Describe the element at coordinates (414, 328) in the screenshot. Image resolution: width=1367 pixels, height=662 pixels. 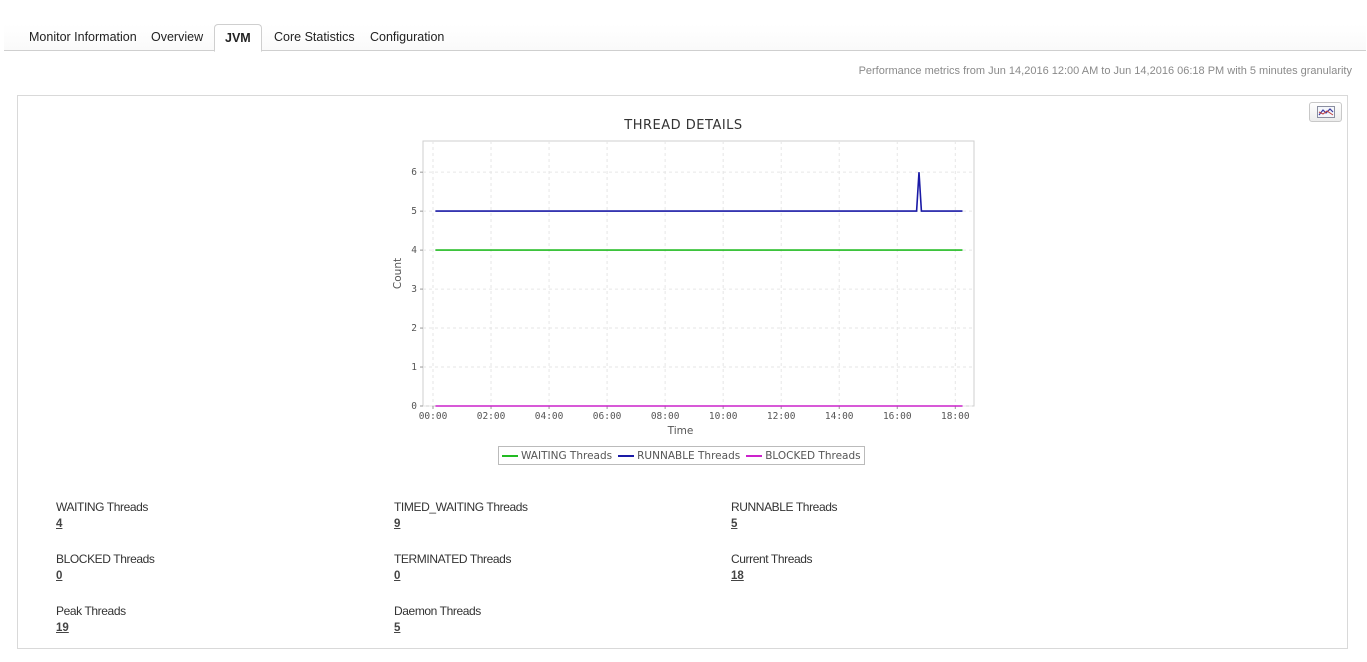
I see `y-tick-label: 2` at that location.